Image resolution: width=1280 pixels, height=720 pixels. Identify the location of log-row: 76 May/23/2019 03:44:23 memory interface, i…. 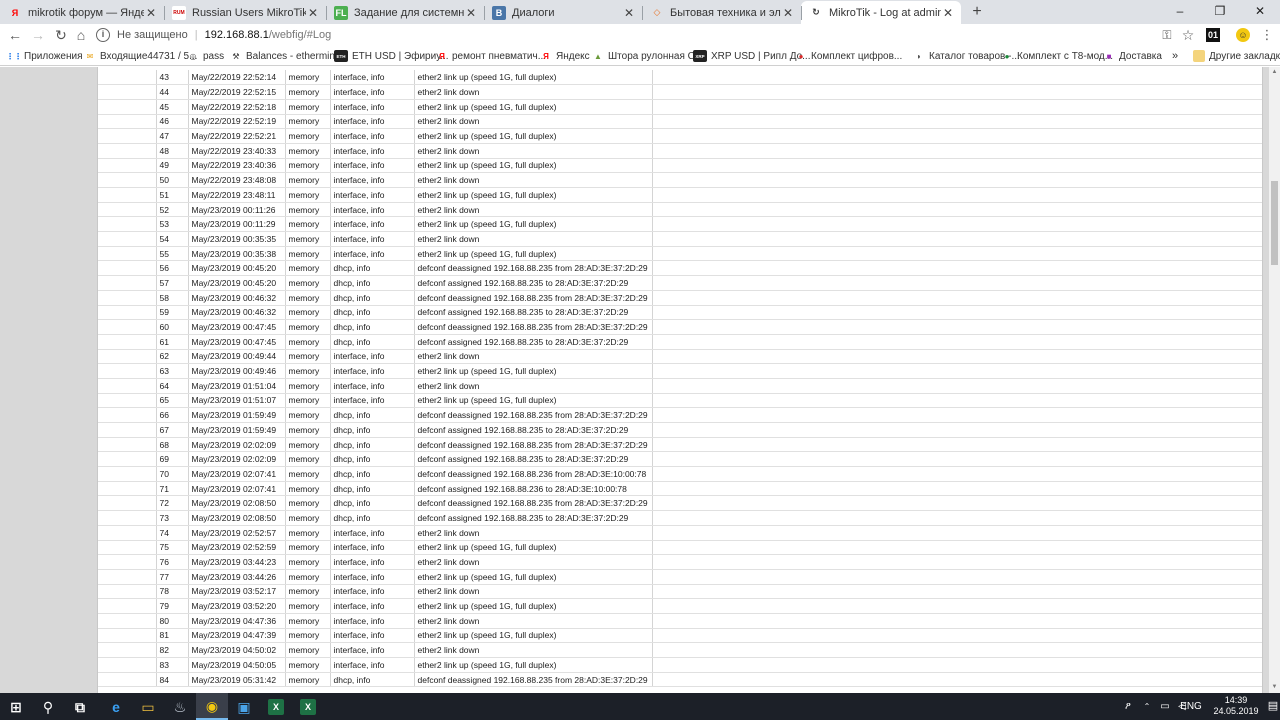
(680, 562).